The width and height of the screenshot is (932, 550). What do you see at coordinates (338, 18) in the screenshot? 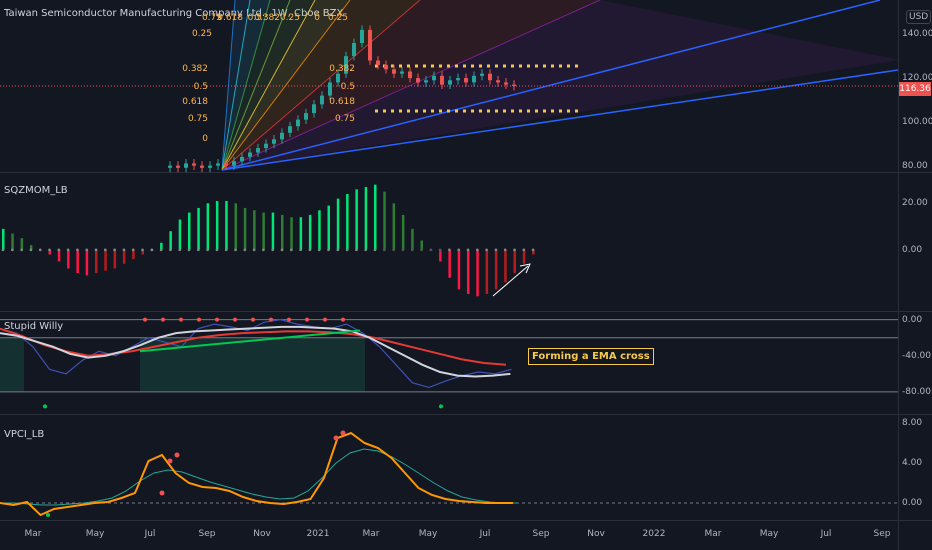
I see `fib-label: 0.25` at bounding box center [338, 18].